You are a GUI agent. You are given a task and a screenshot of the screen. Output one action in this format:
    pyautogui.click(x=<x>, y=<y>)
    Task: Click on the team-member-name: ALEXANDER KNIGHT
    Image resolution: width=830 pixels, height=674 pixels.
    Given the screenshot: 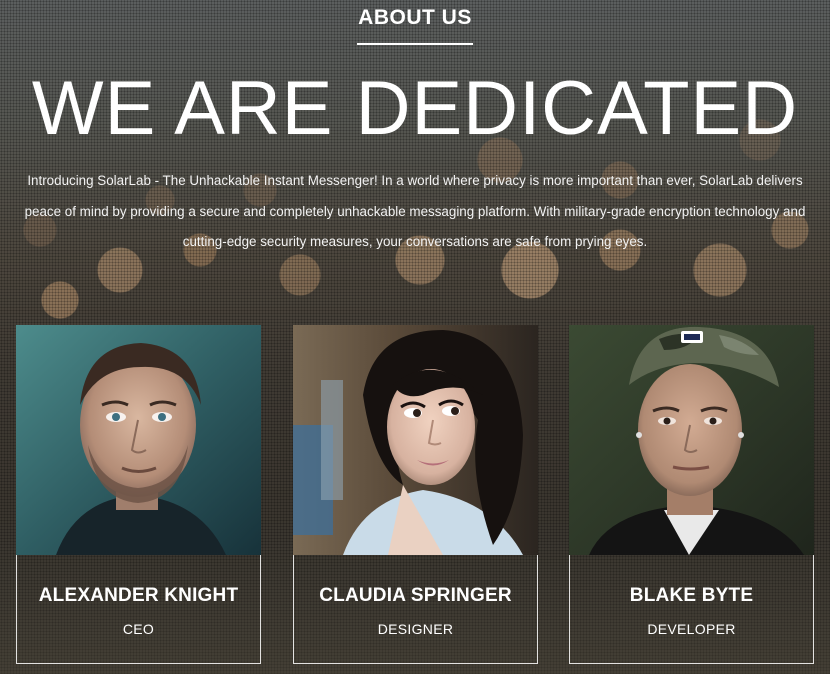 What is the action you would take?
    pyautogui.click(x=138, y=595)
    